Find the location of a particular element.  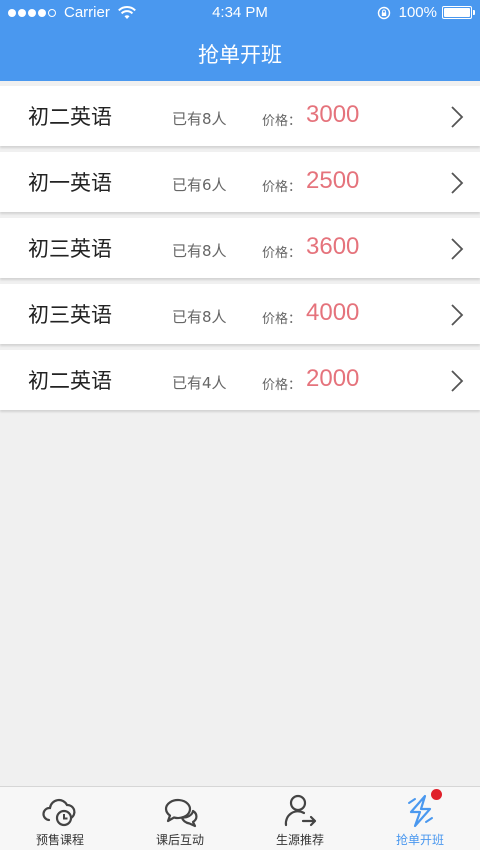

status-right: 100% is located at coordinates (426, 12).